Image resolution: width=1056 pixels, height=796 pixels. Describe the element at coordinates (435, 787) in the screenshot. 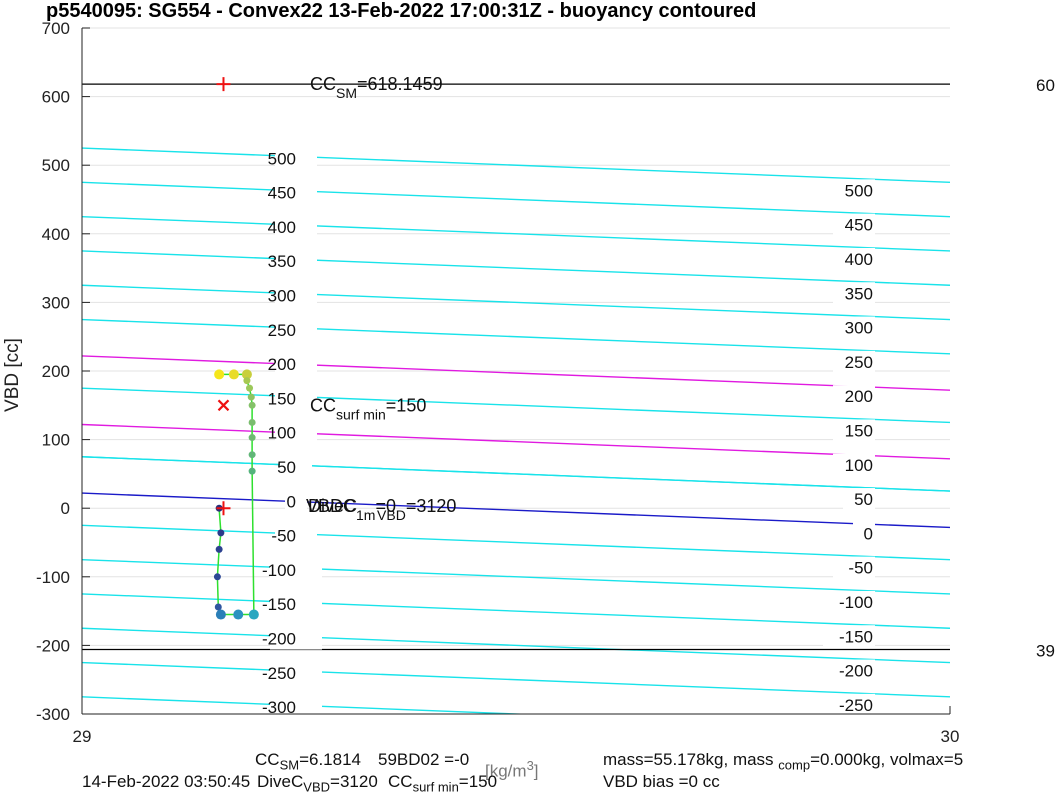

I see `footer-ccsurf-sub: surf min` at that location.